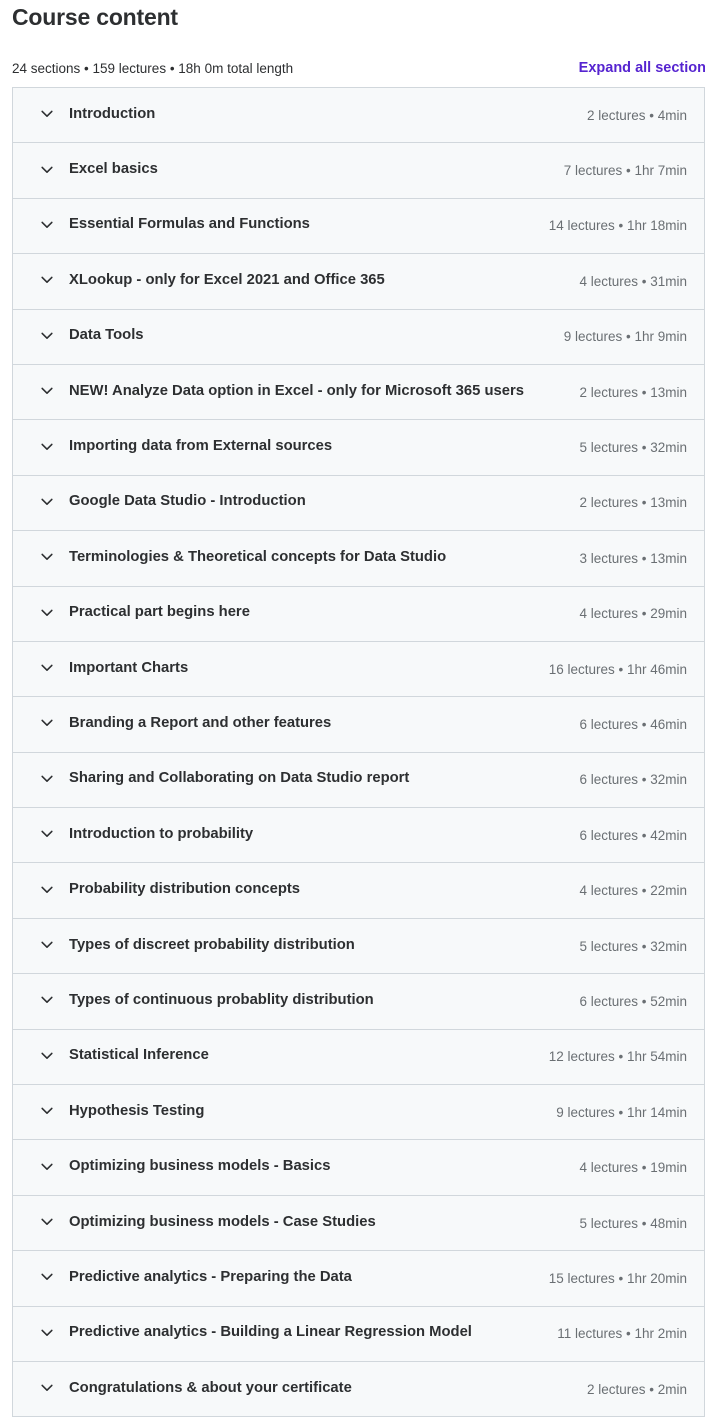  Describe the element at coordinates (633, 558) in the screenshot. I see `section-meta: 3 lectures • 13min` at that location.